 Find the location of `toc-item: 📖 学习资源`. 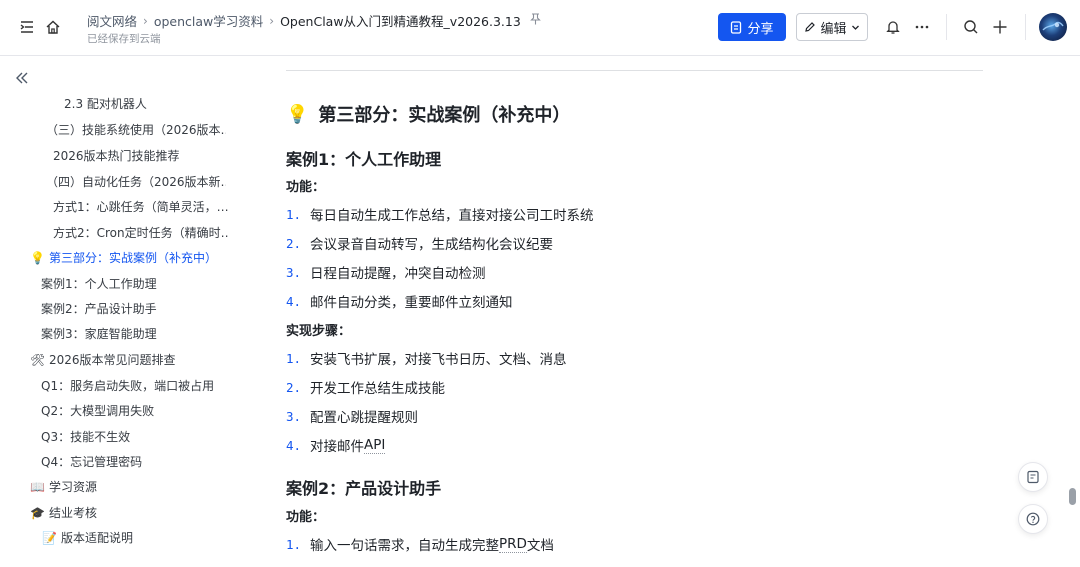

toc-item: 📖 学习资源 is located at coordinates (130, 486).